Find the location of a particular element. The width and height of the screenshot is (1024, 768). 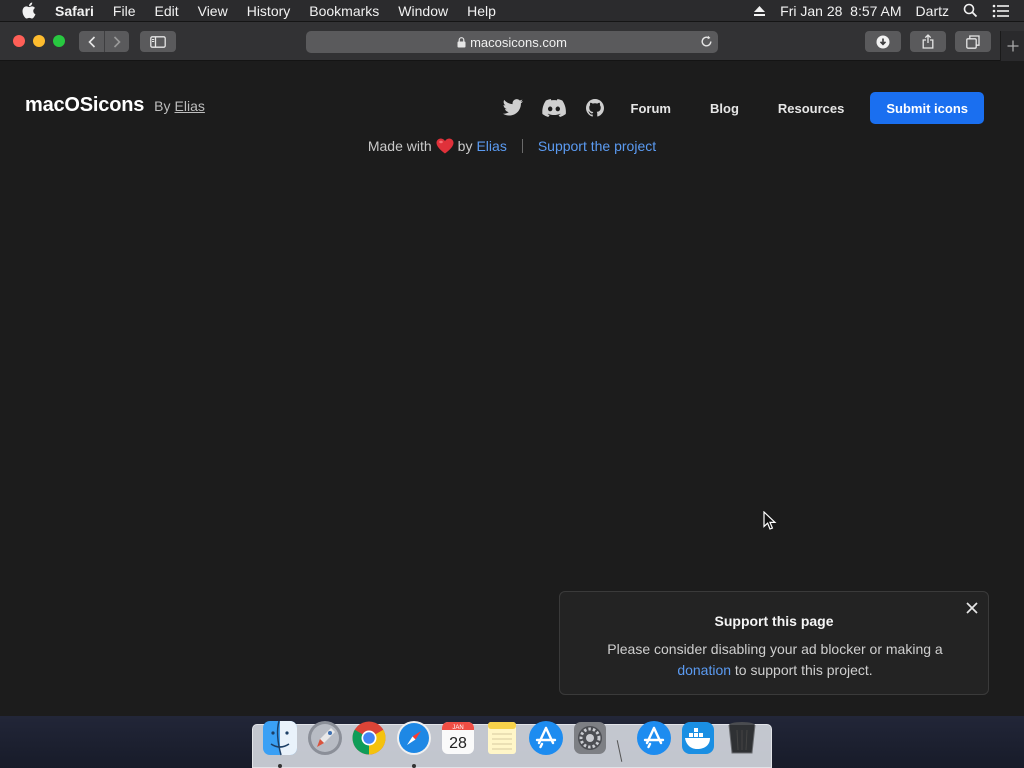

menubar-user: Dartz is located at coordinates (932, 11).